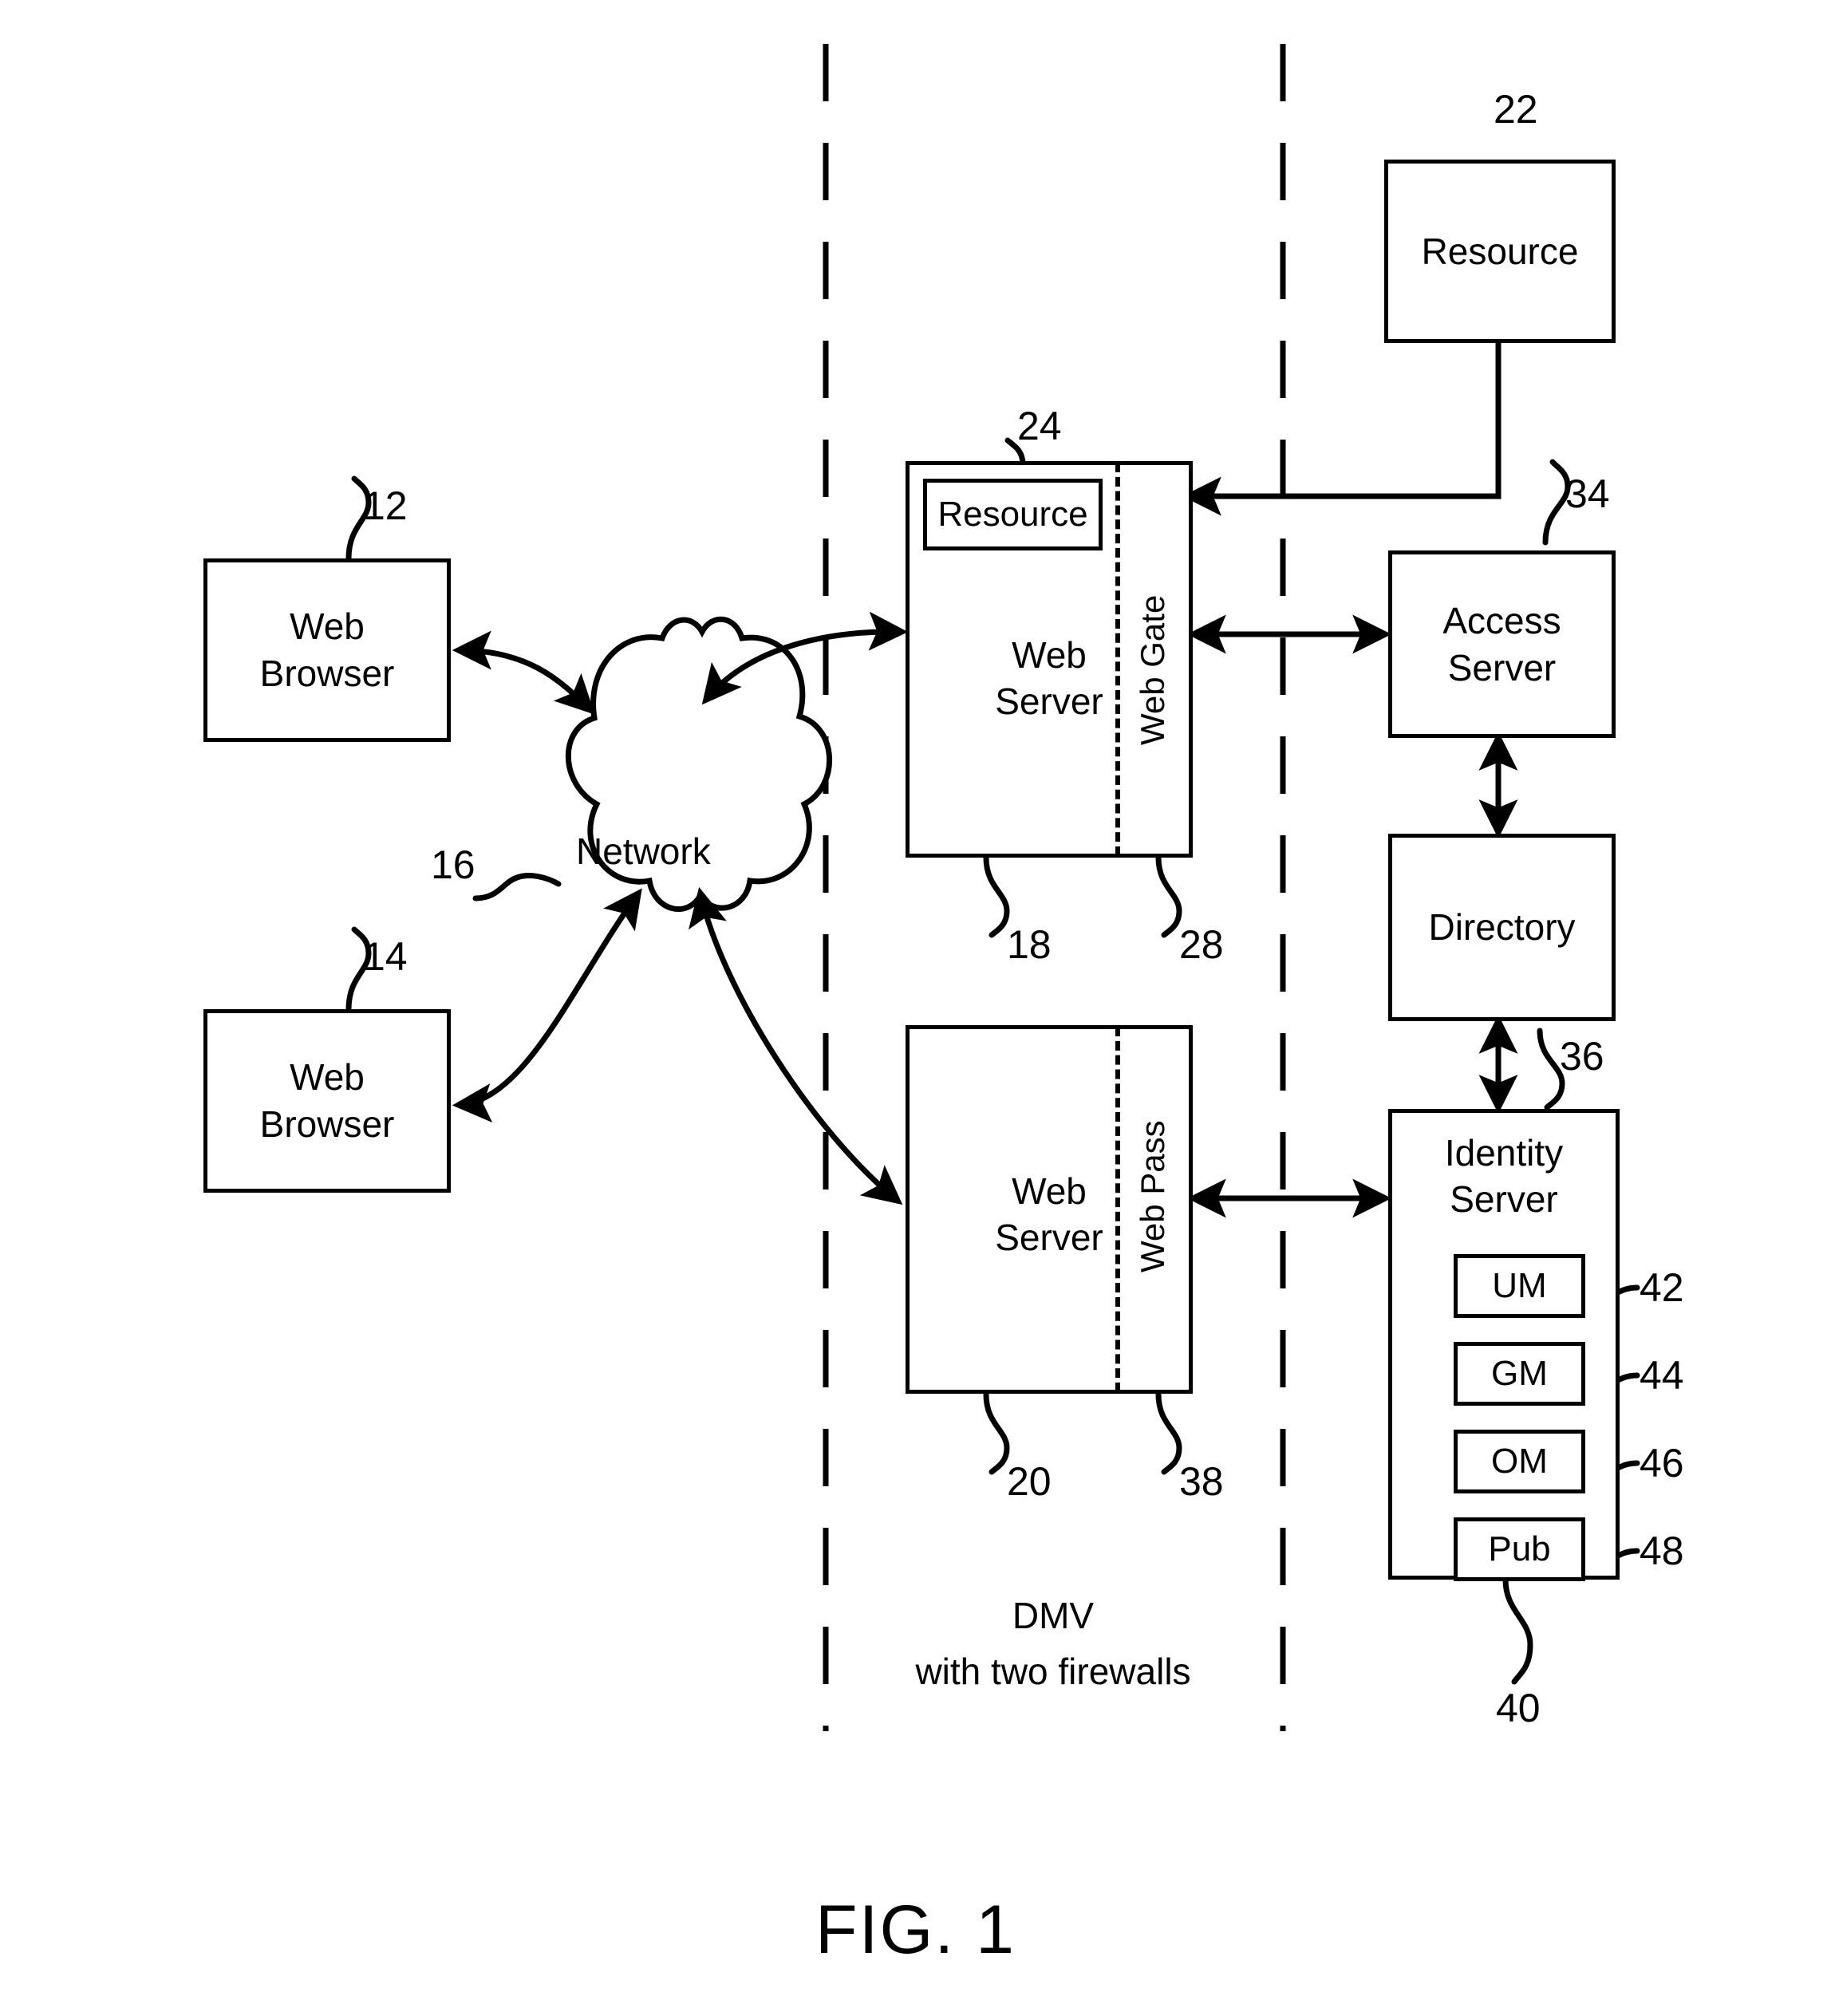 The image size is (1831, 2016). I want to click on identity-module-pub-box: Pub, so click(1520, 1549).